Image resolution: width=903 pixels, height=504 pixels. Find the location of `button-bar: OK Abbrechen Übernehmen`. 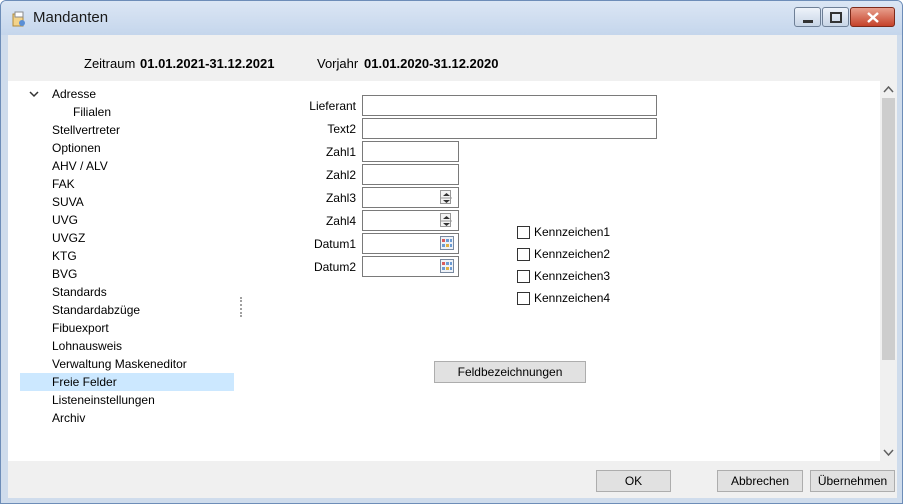

button-bar: OK Abbrechen Übernehmen is located at coordinates (452, 479).